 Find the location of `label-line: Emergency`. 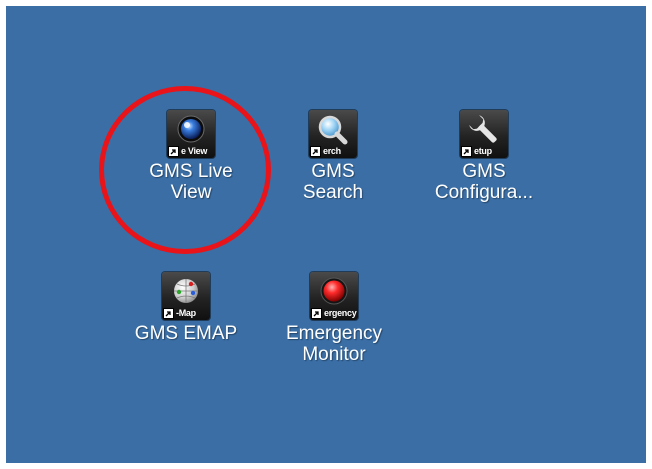

label-line: Emergency is located at coordinates (334, 333).